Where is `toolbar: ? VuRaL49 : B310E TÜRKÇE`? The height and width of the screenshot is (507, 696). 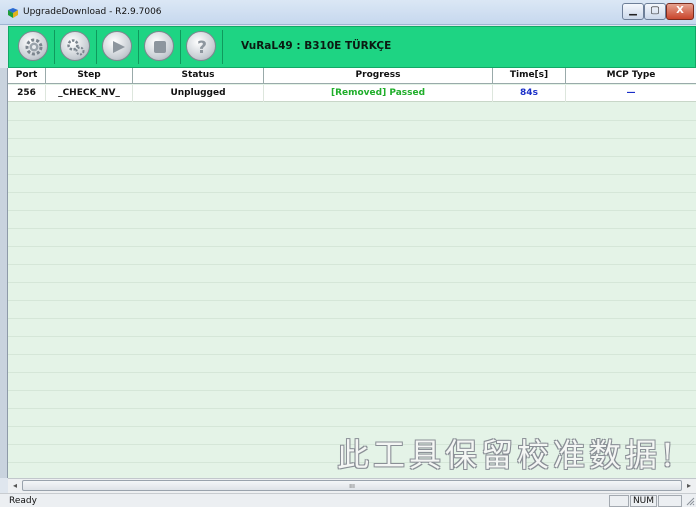 toolbar: ? VuRaL49 : B310E TÜRKÇE is located at coordinates (352, 47).